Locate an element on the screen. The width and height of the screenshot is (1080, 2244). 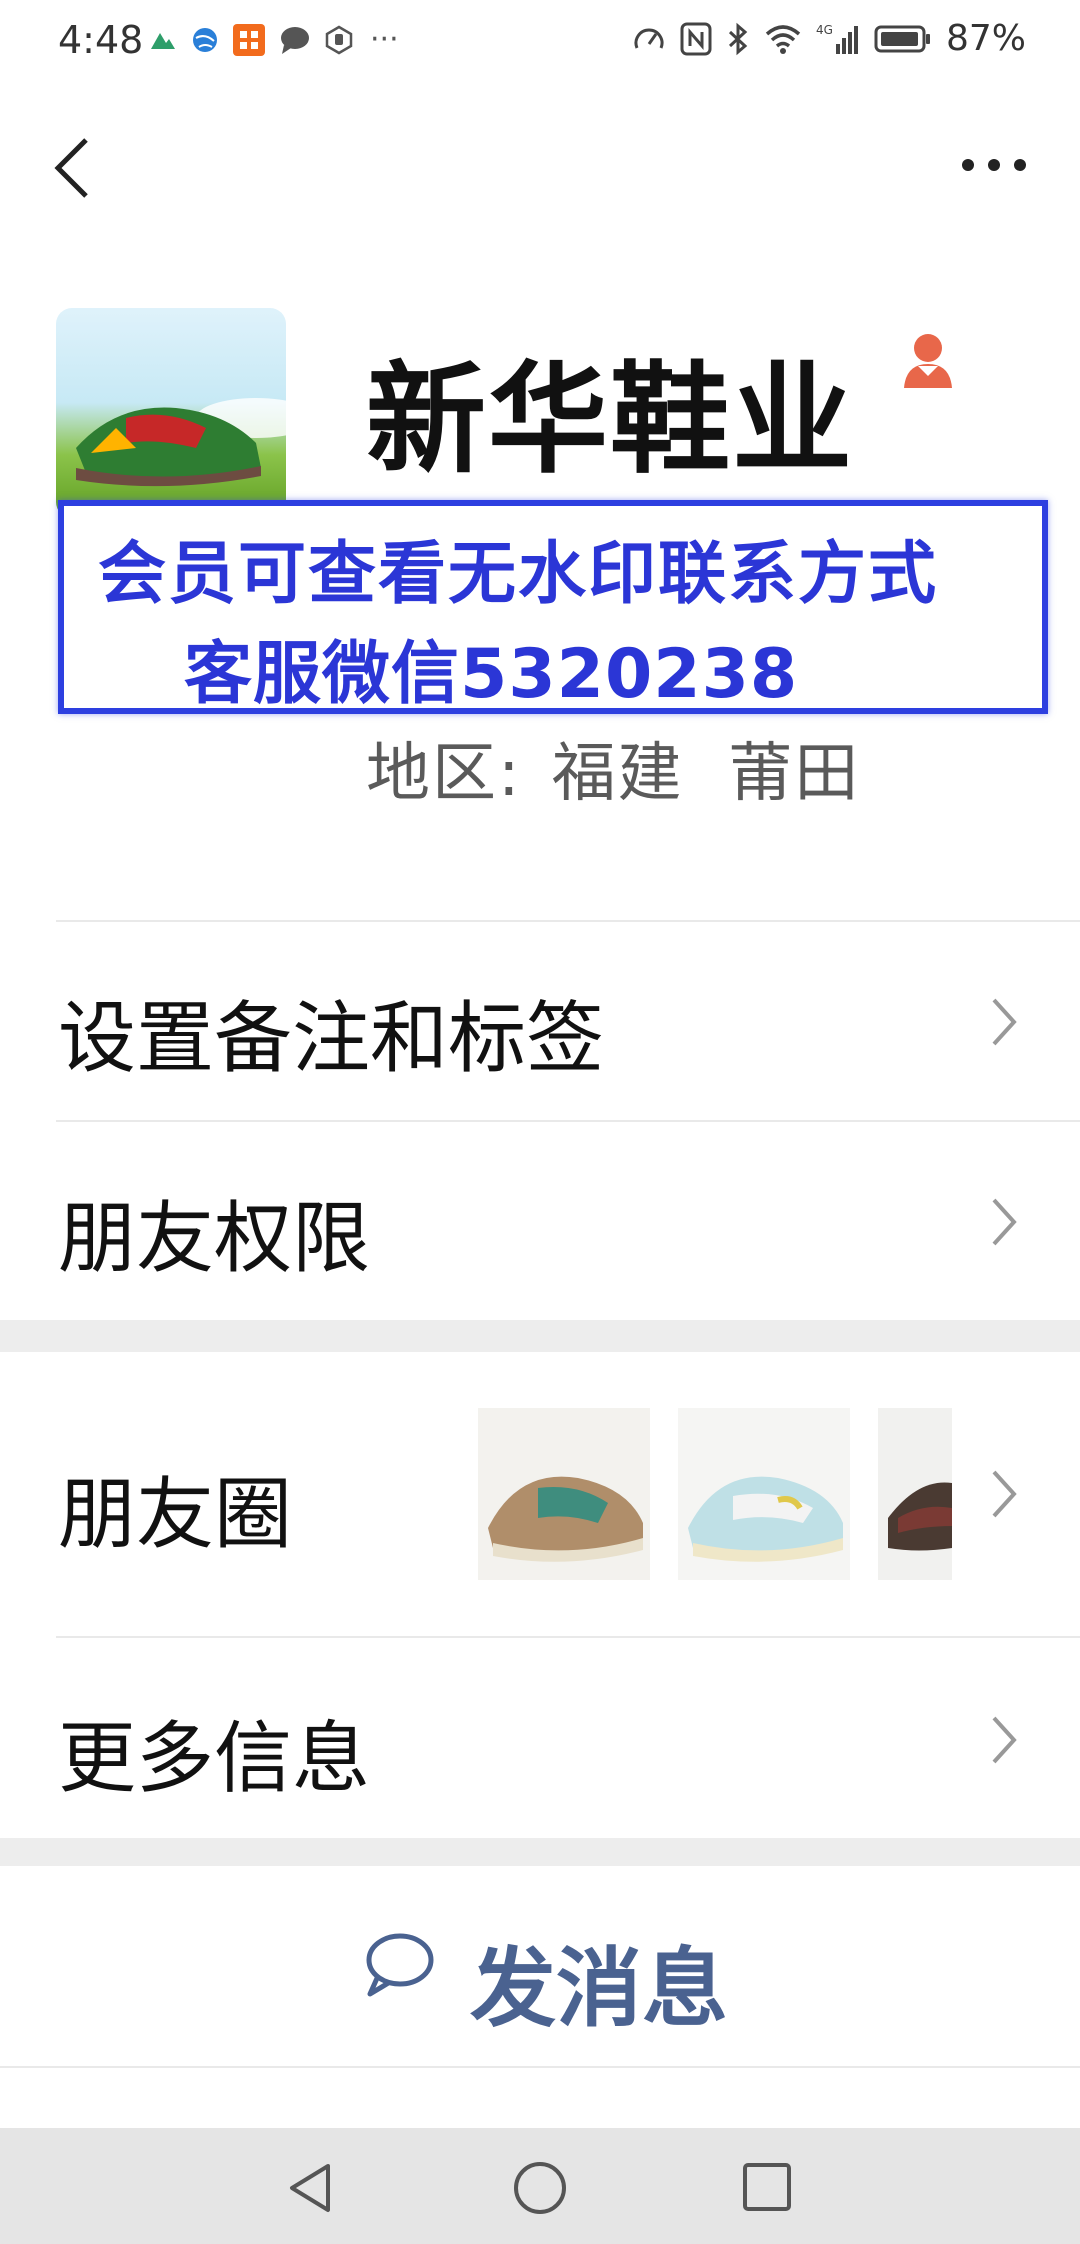
navigation-bar is located at coordinates (540, 2186).